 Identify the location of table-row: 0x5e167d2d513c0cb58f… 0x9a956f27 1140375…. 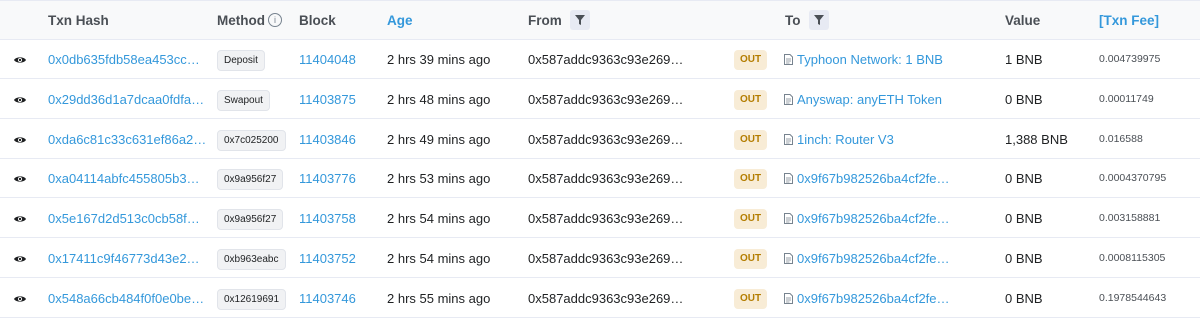
(600, 219).